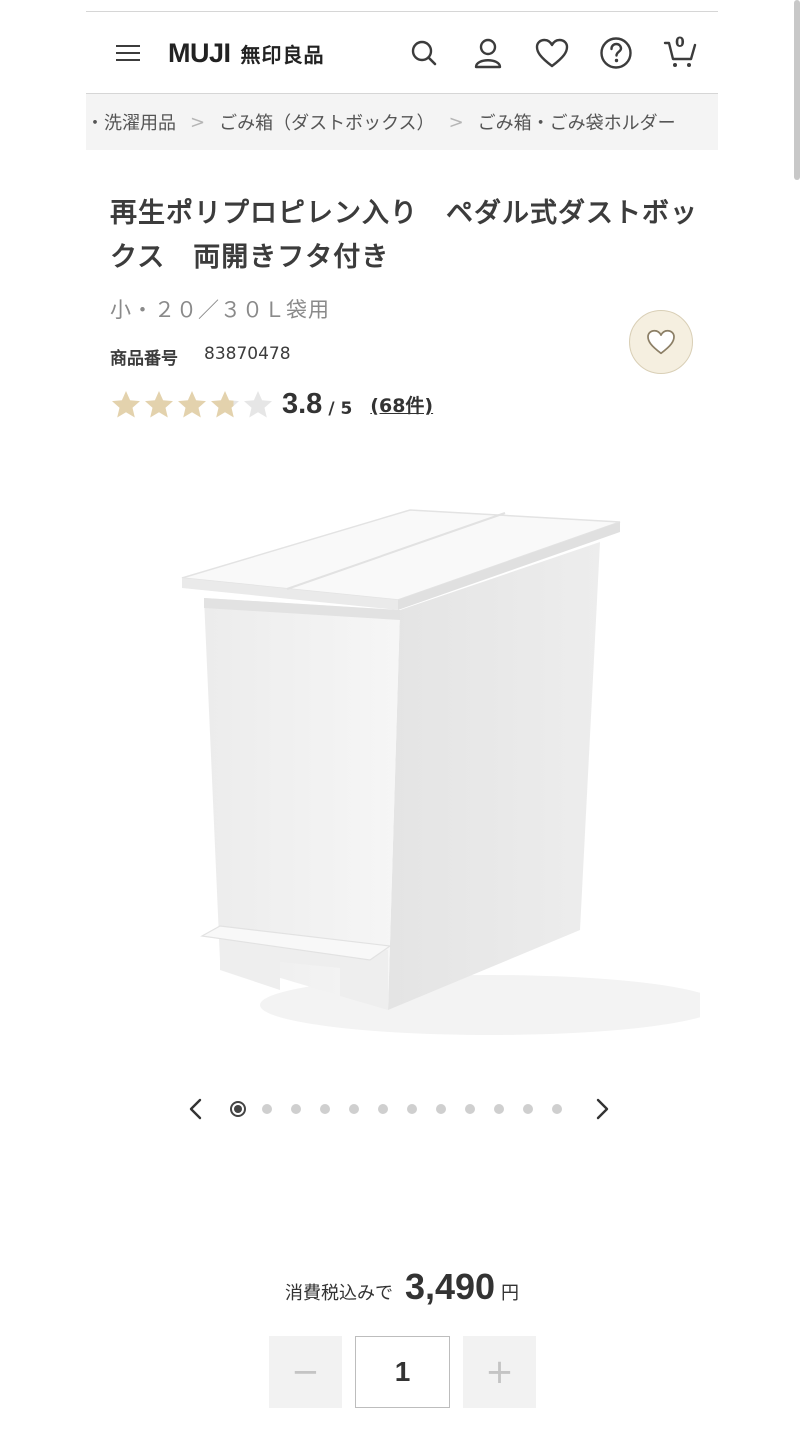 This screenshot has height=1440, width=804. I want to click on quantity-decrease-button: −, so click(305, 1372).